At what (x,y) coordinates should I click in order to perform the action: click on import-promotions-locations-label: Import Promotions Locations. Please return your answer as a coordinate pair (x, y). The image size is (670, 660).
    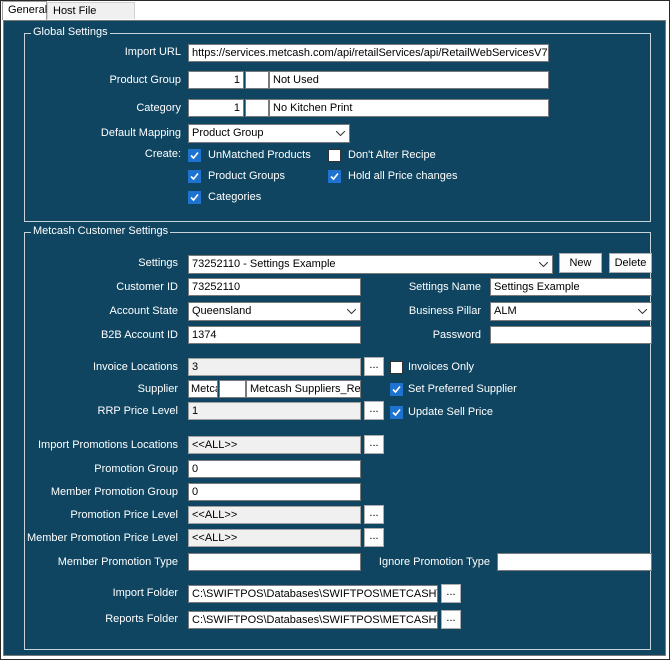
    Looking at the image, I should click on (107, 445).